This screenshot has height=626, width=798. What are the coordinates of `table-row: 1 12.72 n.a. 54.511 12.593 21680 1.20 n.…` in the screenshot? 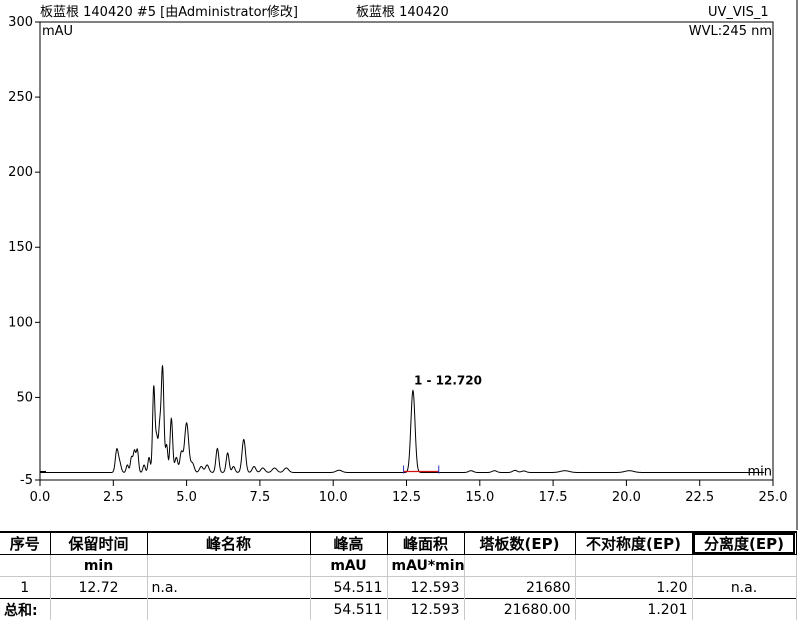 It's located at (398, 587).